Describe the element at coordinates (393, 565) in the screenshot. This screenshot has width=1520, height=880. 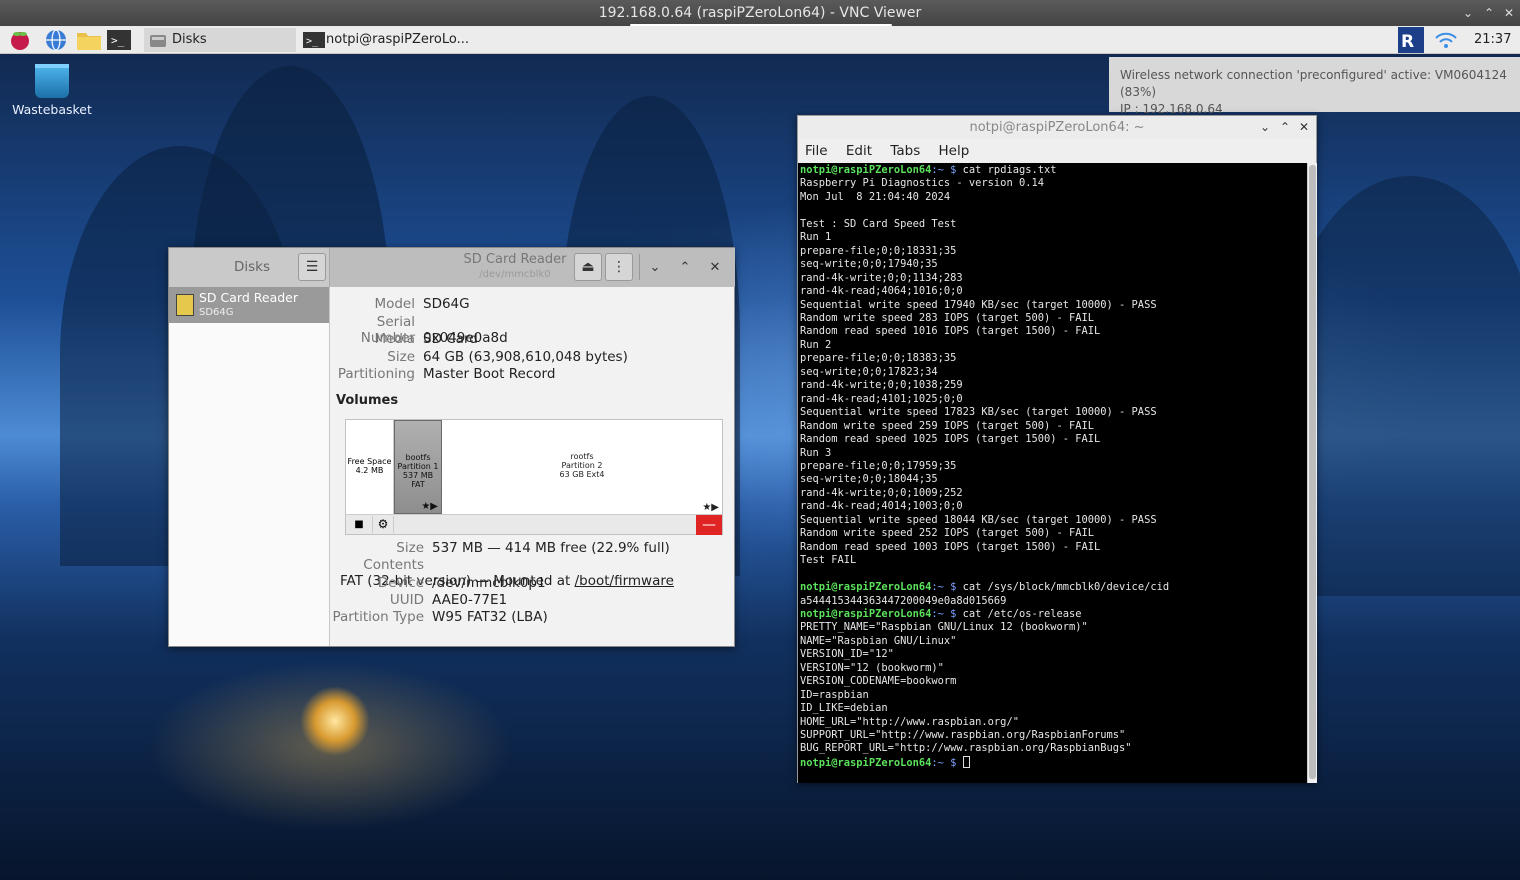
I see `info-label: Contents` at that location.